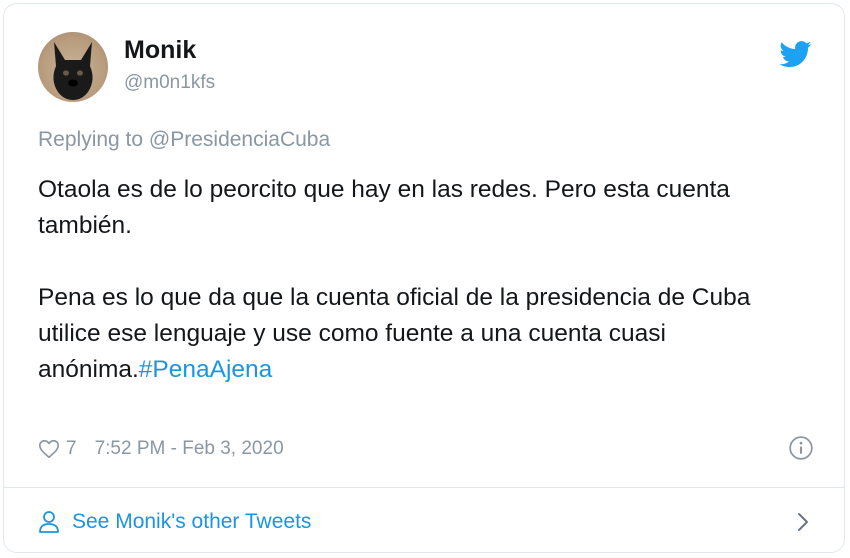  Describe the element at coordinates (160, 50) in the screenshot. I see `author-name: Monik` at that location.